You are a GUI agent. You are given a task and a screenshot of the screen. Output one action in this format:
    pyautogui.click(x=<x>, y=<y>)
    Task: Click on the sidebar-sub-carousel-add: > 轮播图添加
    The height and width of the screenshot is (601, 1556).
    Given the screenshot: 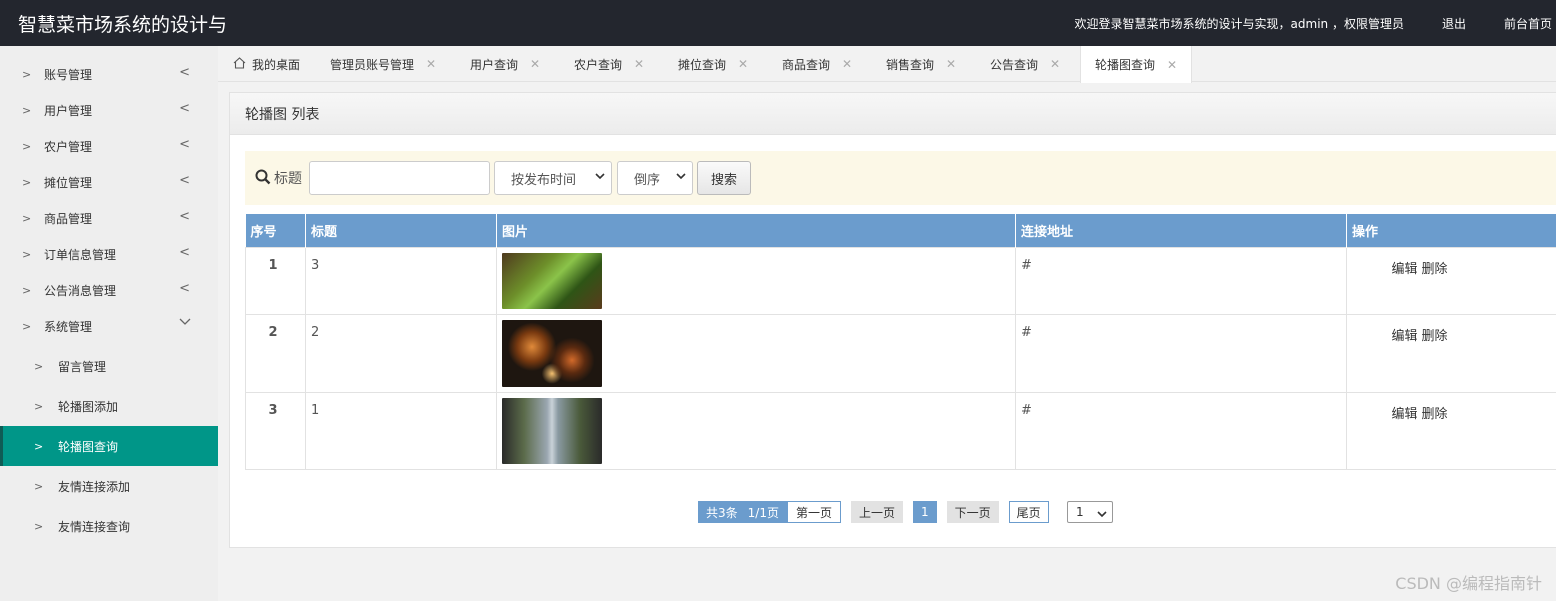 What is the action you would take?
    pyautogui.click(x=109, y=406)
    